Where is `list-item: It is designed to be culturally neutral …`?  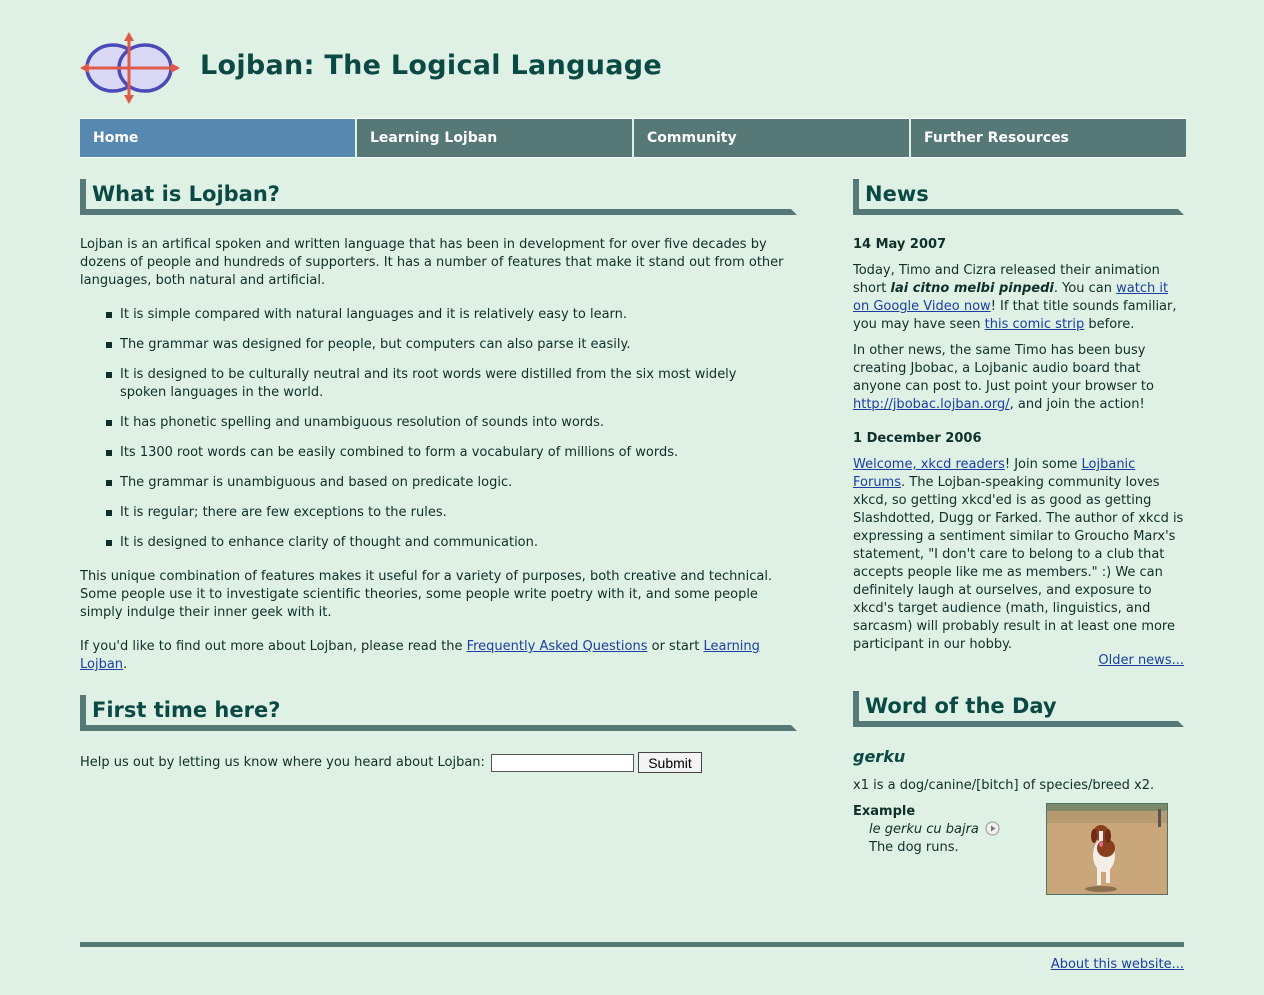
list-item: It is designed to be culturally neutral … is located at coordinates (430, 384).